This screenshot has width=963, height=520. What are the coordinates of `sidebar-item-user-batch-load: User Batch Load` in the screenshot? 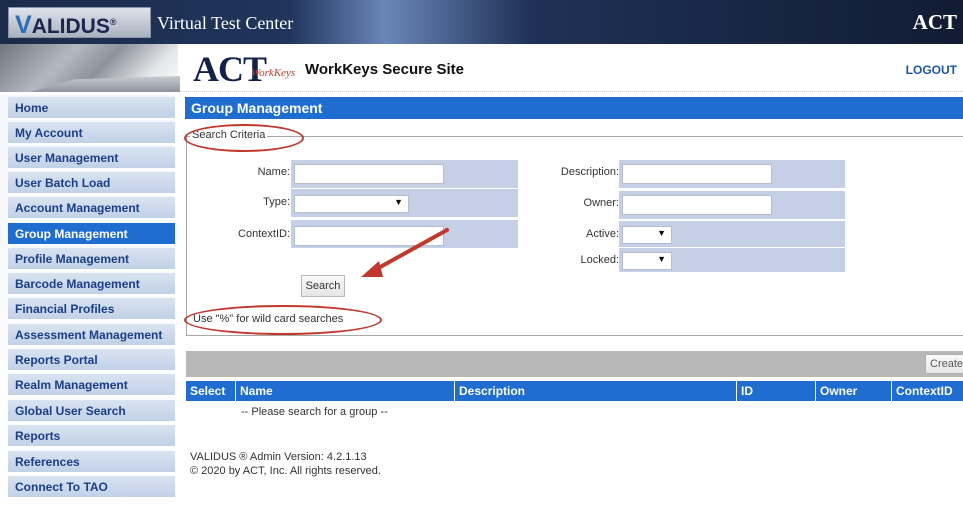 It's located at (91, 183).